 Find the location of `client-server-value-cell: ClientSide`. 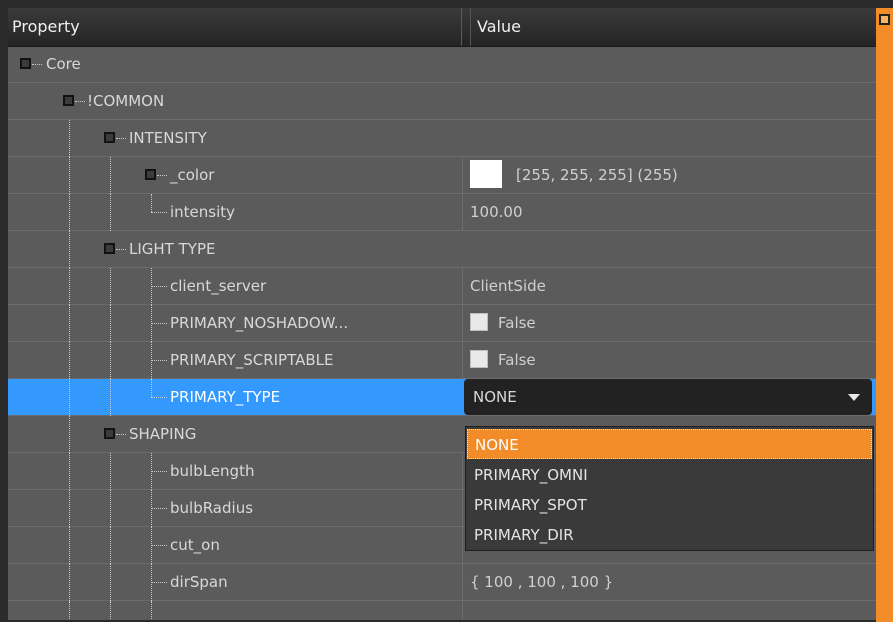

client-server-value-cell: ClientSide is located at coordinates (669, 286).